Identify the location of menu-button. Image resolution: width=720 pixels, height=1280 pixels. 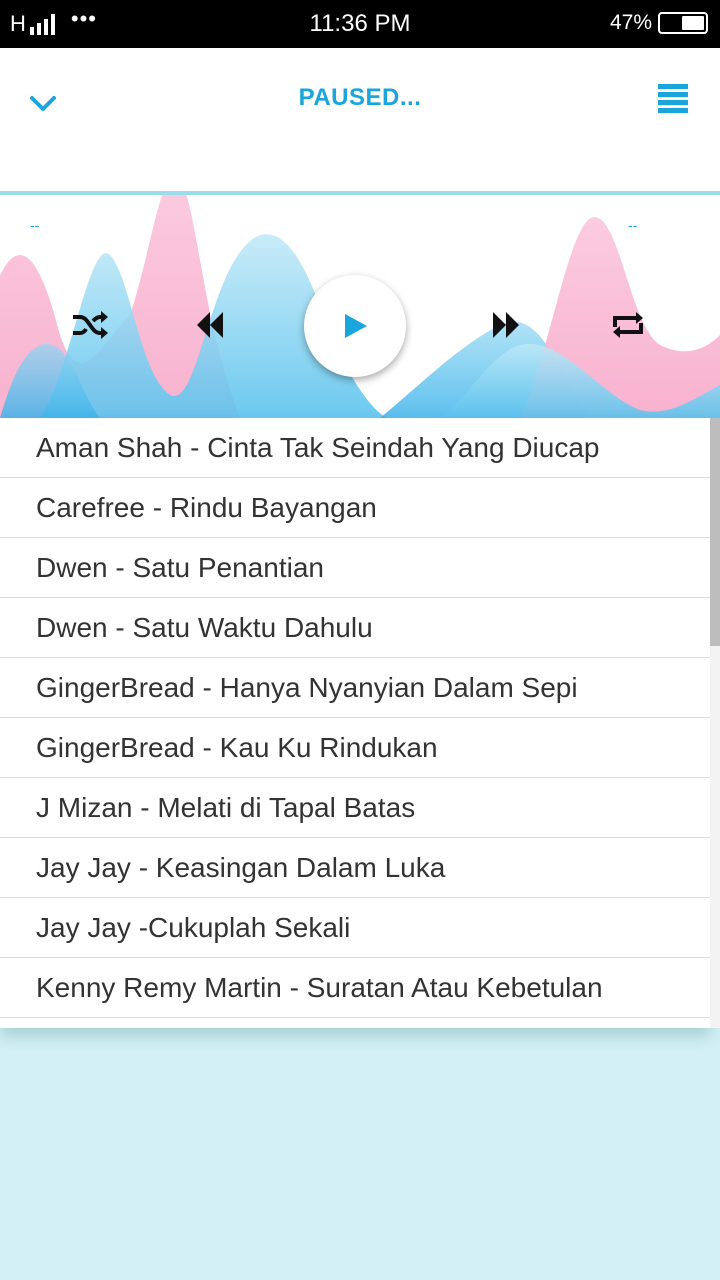
(673, 99).